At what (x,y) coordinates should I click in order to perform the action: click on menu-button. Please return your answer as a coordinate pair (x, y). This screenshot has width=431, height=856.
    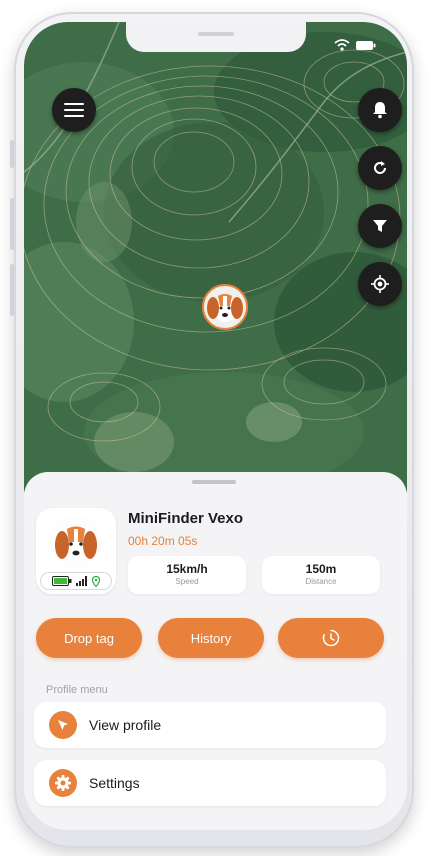
    Looking at the image, I should click on (74, 110).